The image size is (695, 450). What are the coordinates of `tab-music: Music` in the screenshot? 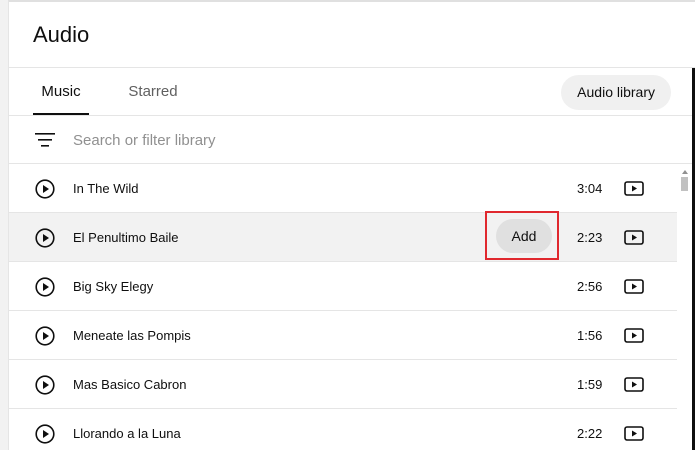 It's located at (61, 92).